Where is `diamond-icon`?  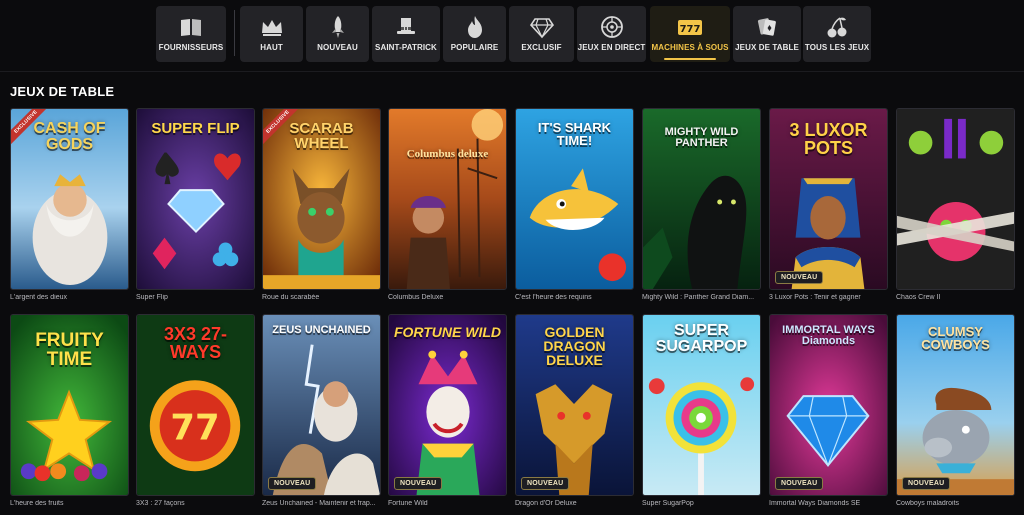 diamond-icon is located at coordinates (541, 28).